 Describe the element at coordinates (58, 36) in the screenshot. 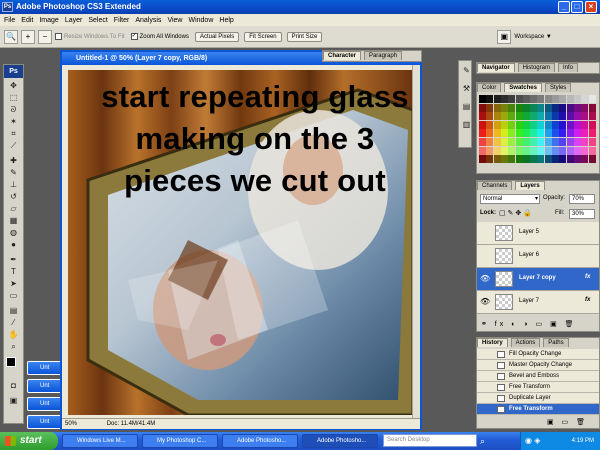

I see `resize-windows-checkbox` at that location.